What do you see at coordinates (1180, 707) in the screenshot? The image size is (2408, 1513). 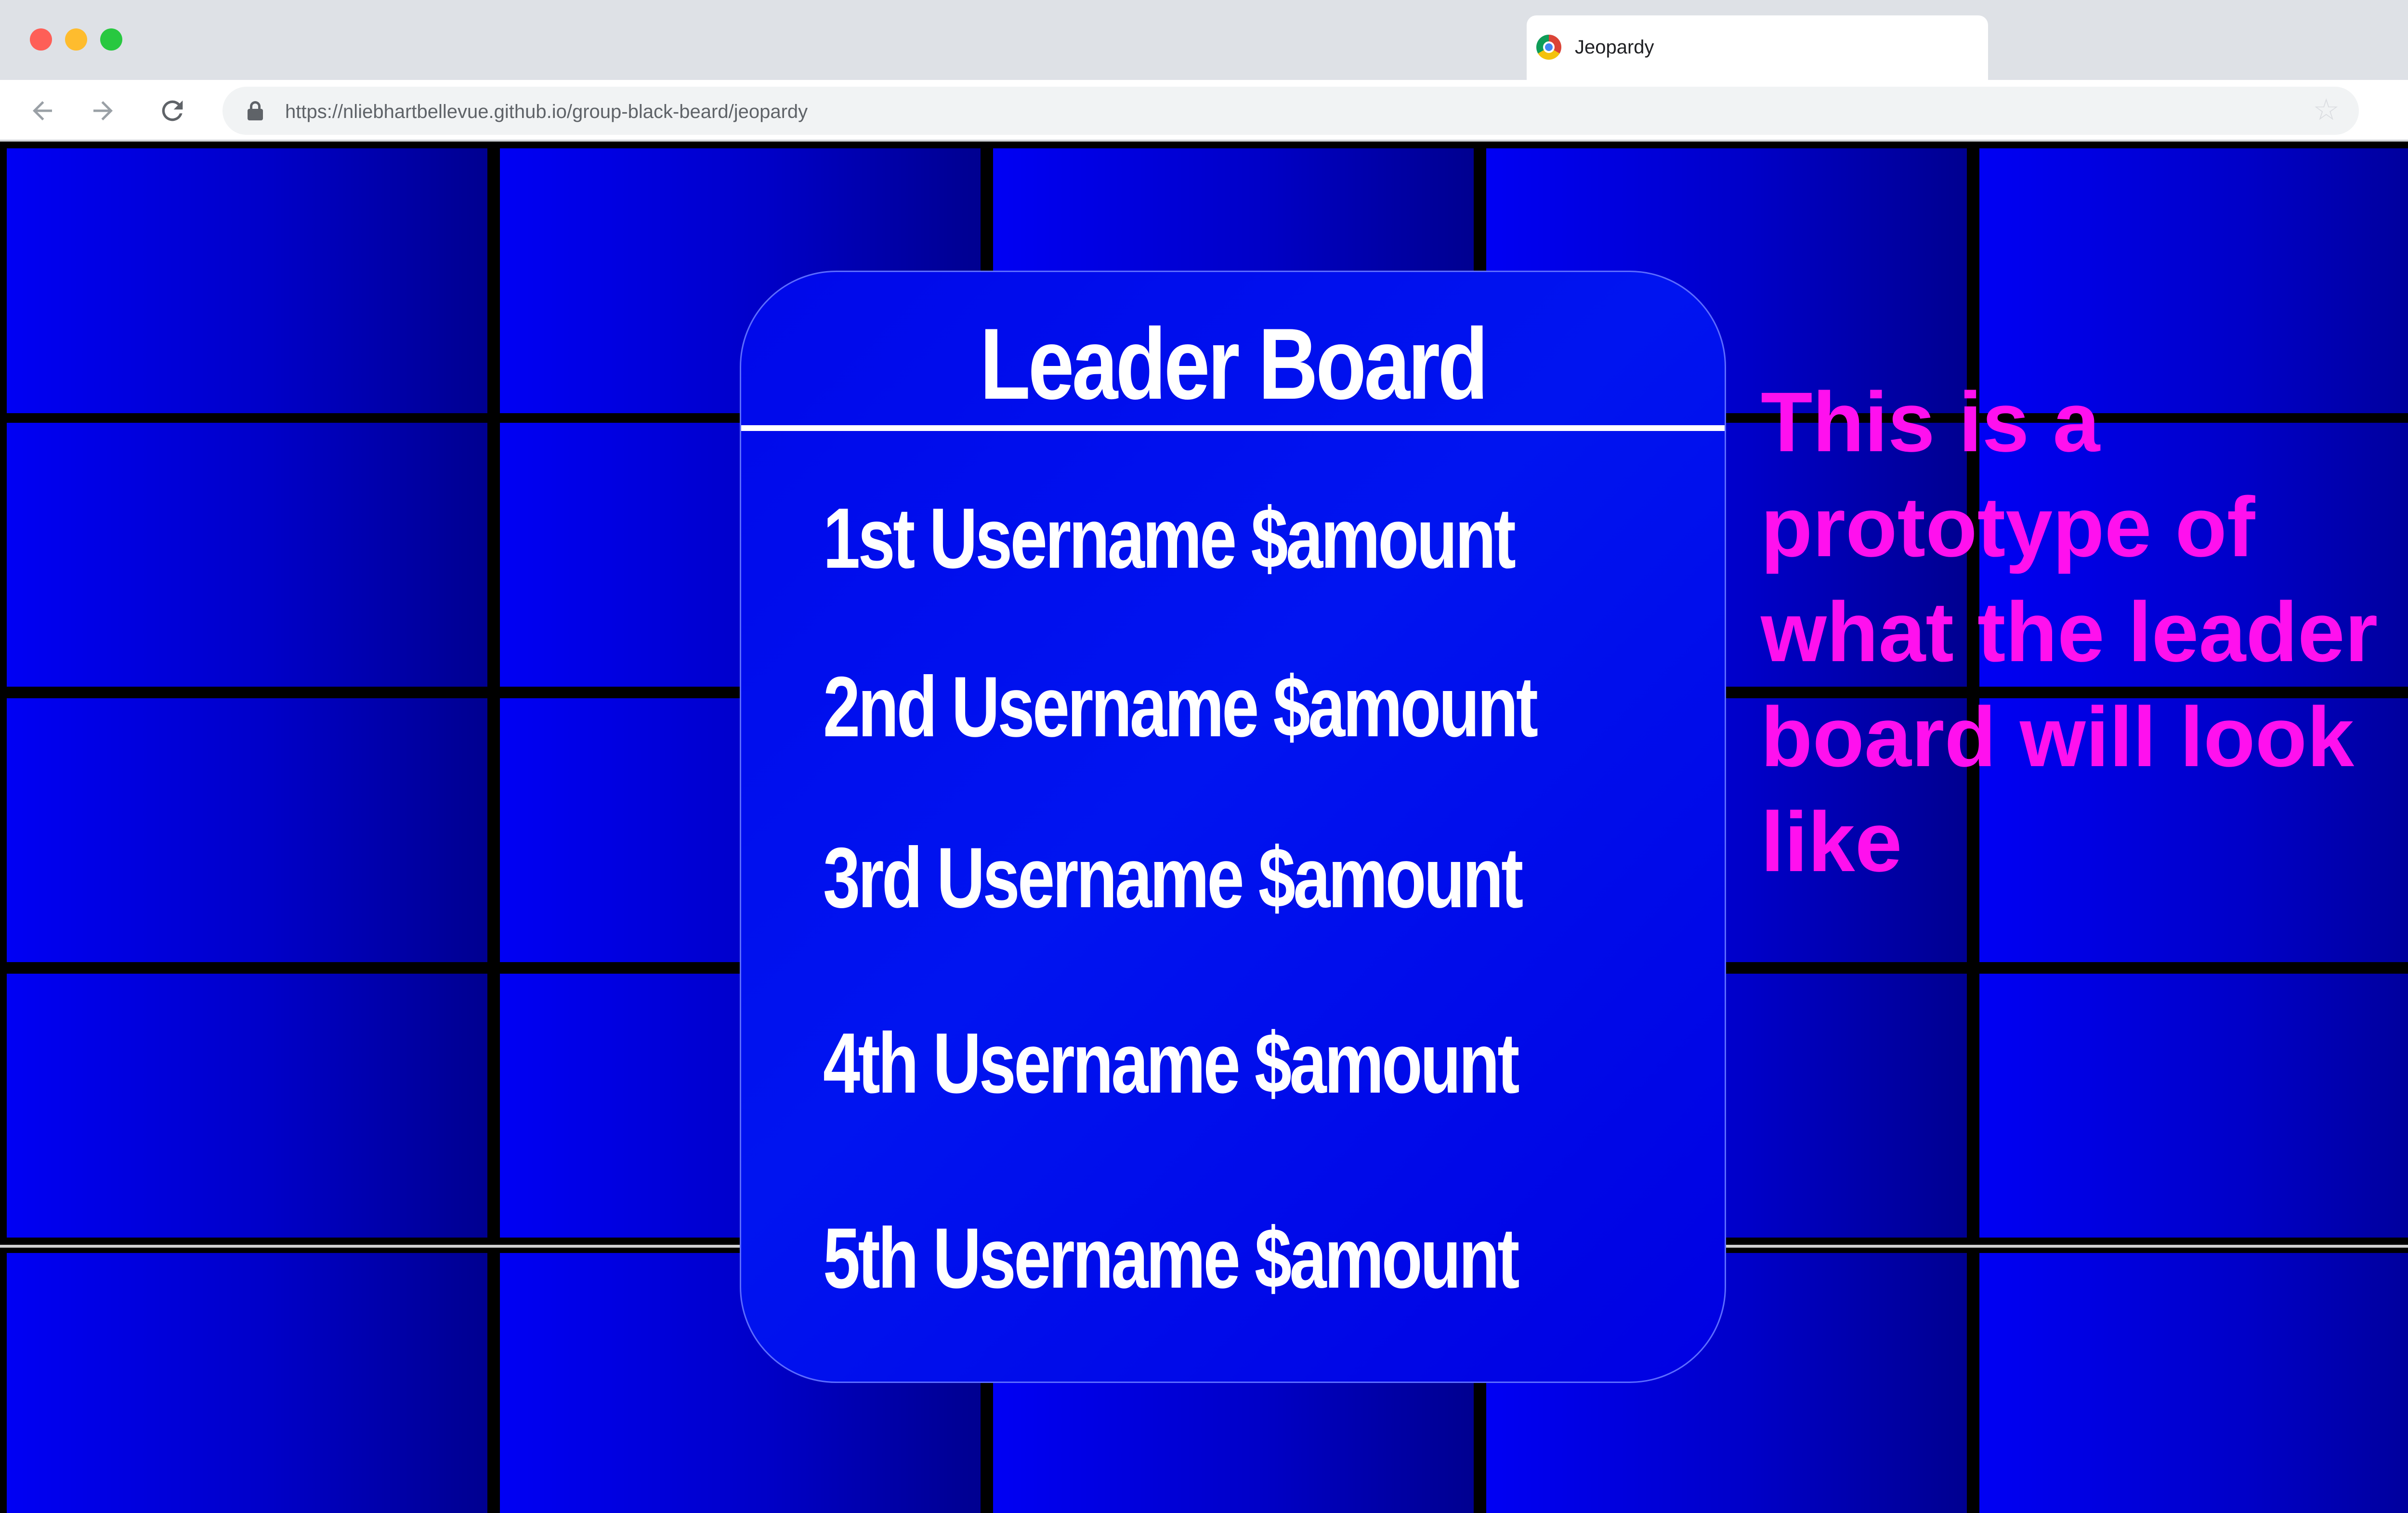 I see `leader-entry-2: 2nd Username $amount` at bounding box center [1180, 707].